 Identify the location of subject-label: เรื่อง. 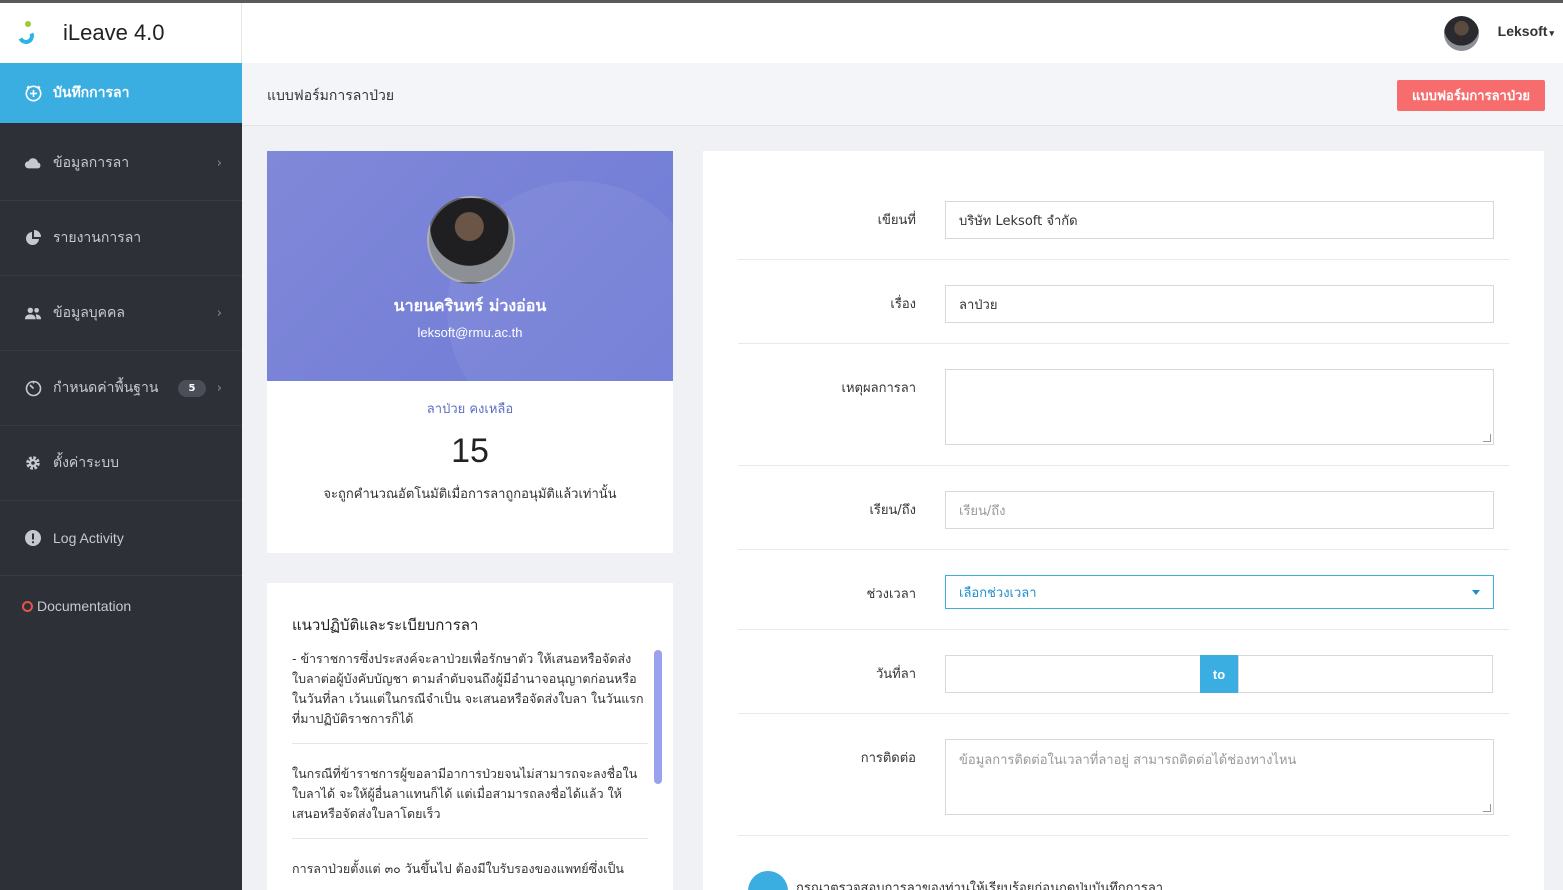
(903, 304).